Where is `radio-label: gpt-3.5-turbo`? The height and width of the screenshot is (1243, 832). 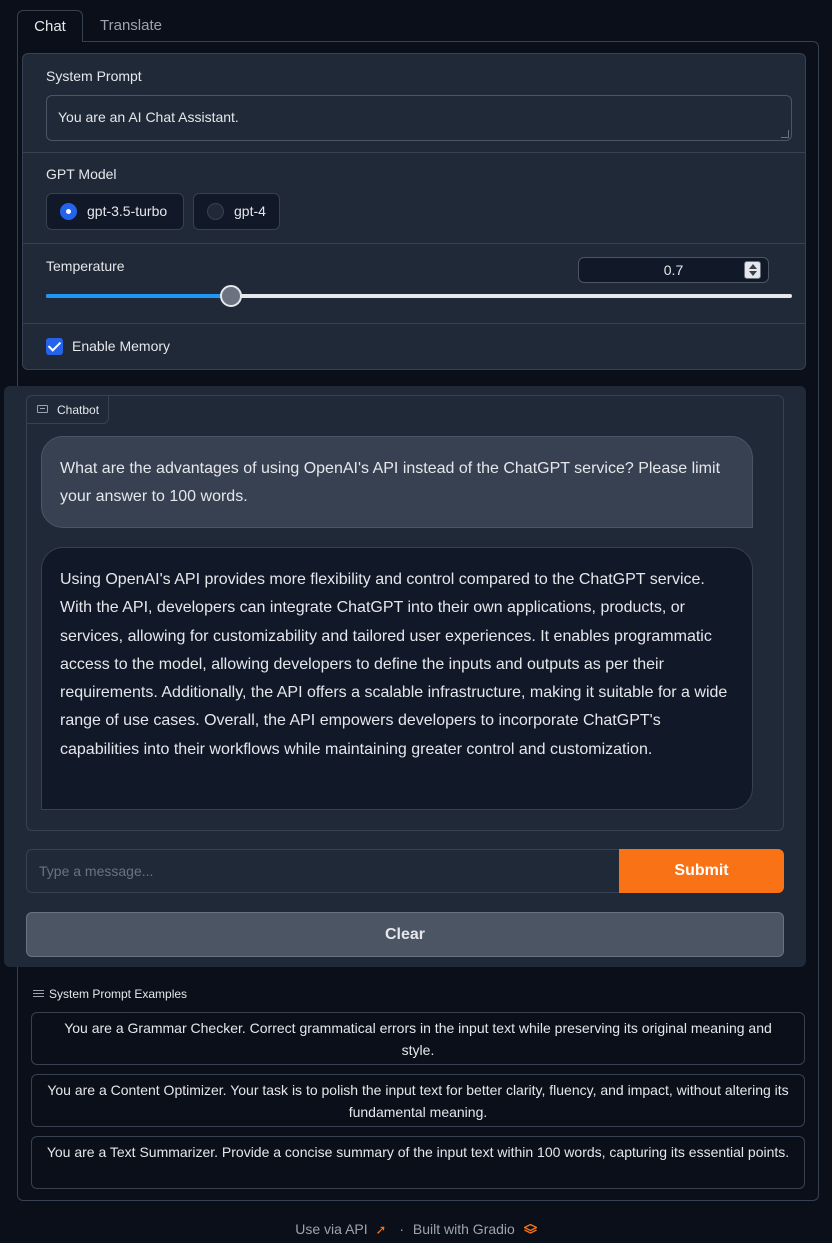 radio-label: gpt-3.5-turbo is located at coordinates (127, 211).